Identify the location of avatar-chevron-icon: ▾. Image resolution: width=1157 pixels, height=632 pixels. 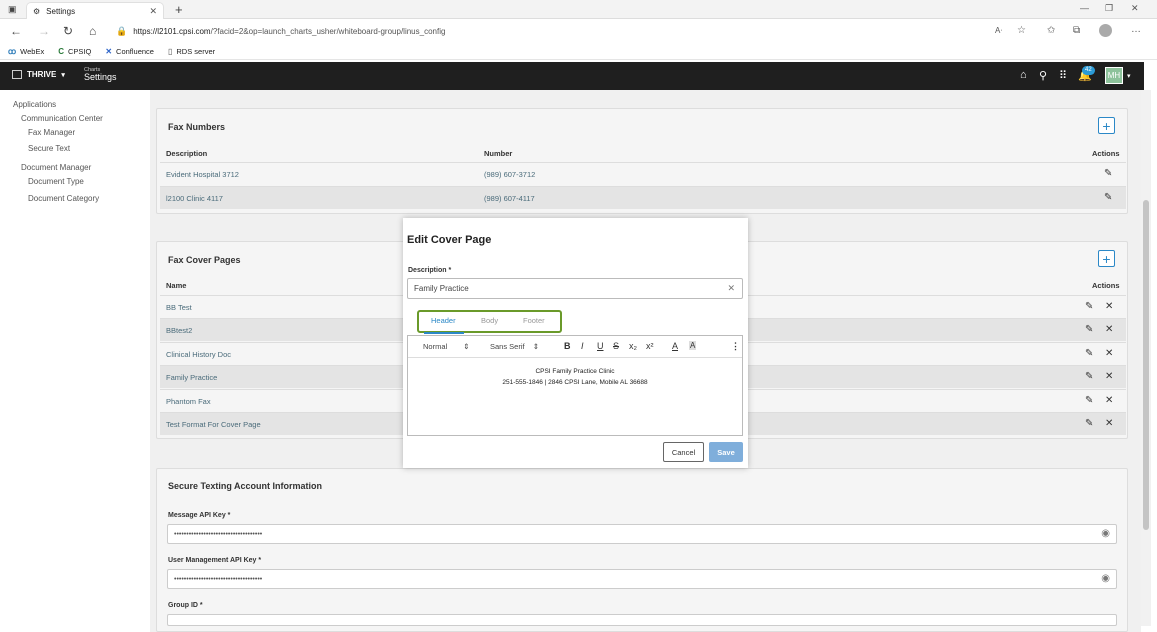
(1129, 76).